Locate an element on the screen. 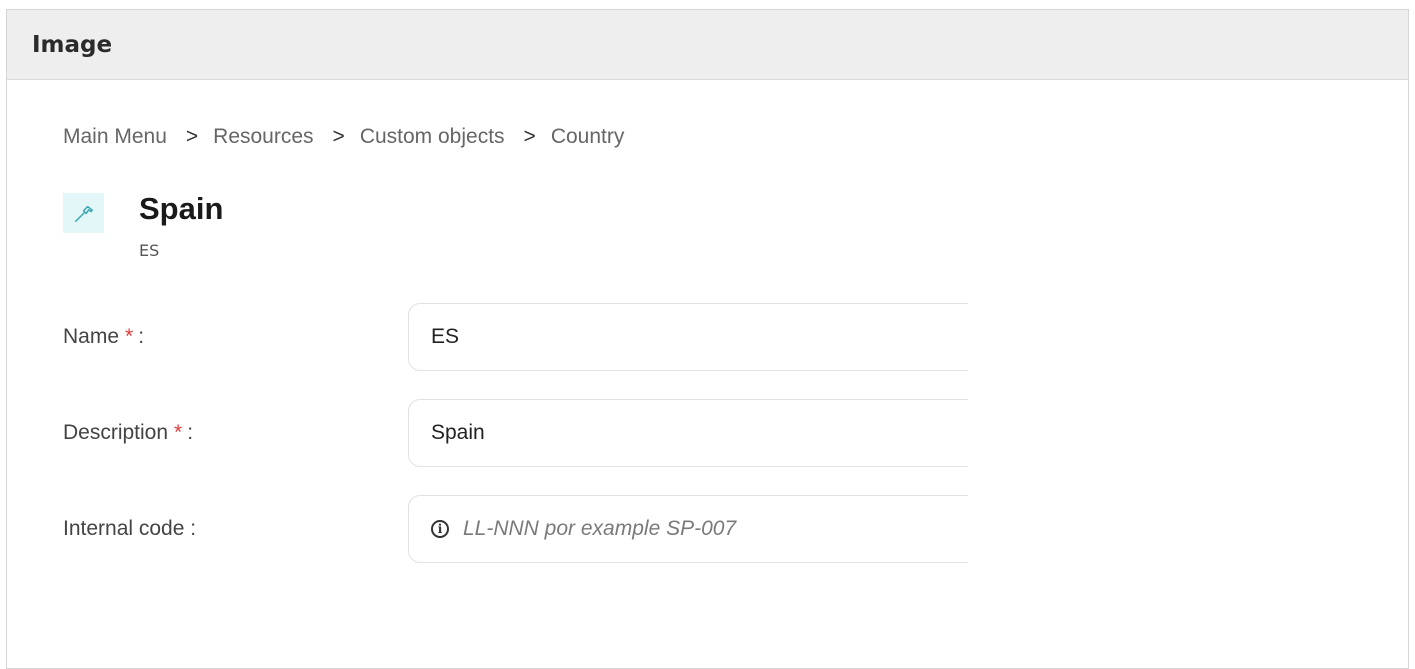 The width and height of the screenshot is (1415, 669). panel-header: Image is located at coordinates (707, 45).